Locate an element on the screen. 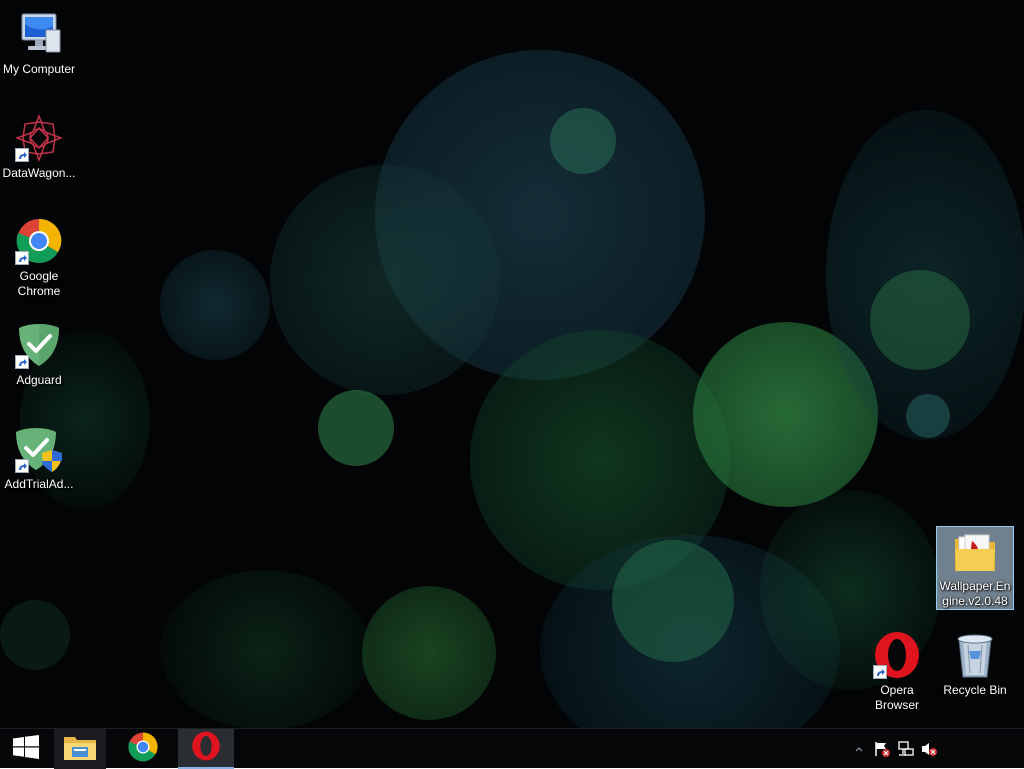 This screenshot has width=1024, height=769. datawagon-icon is located at coordinates (39, 138).